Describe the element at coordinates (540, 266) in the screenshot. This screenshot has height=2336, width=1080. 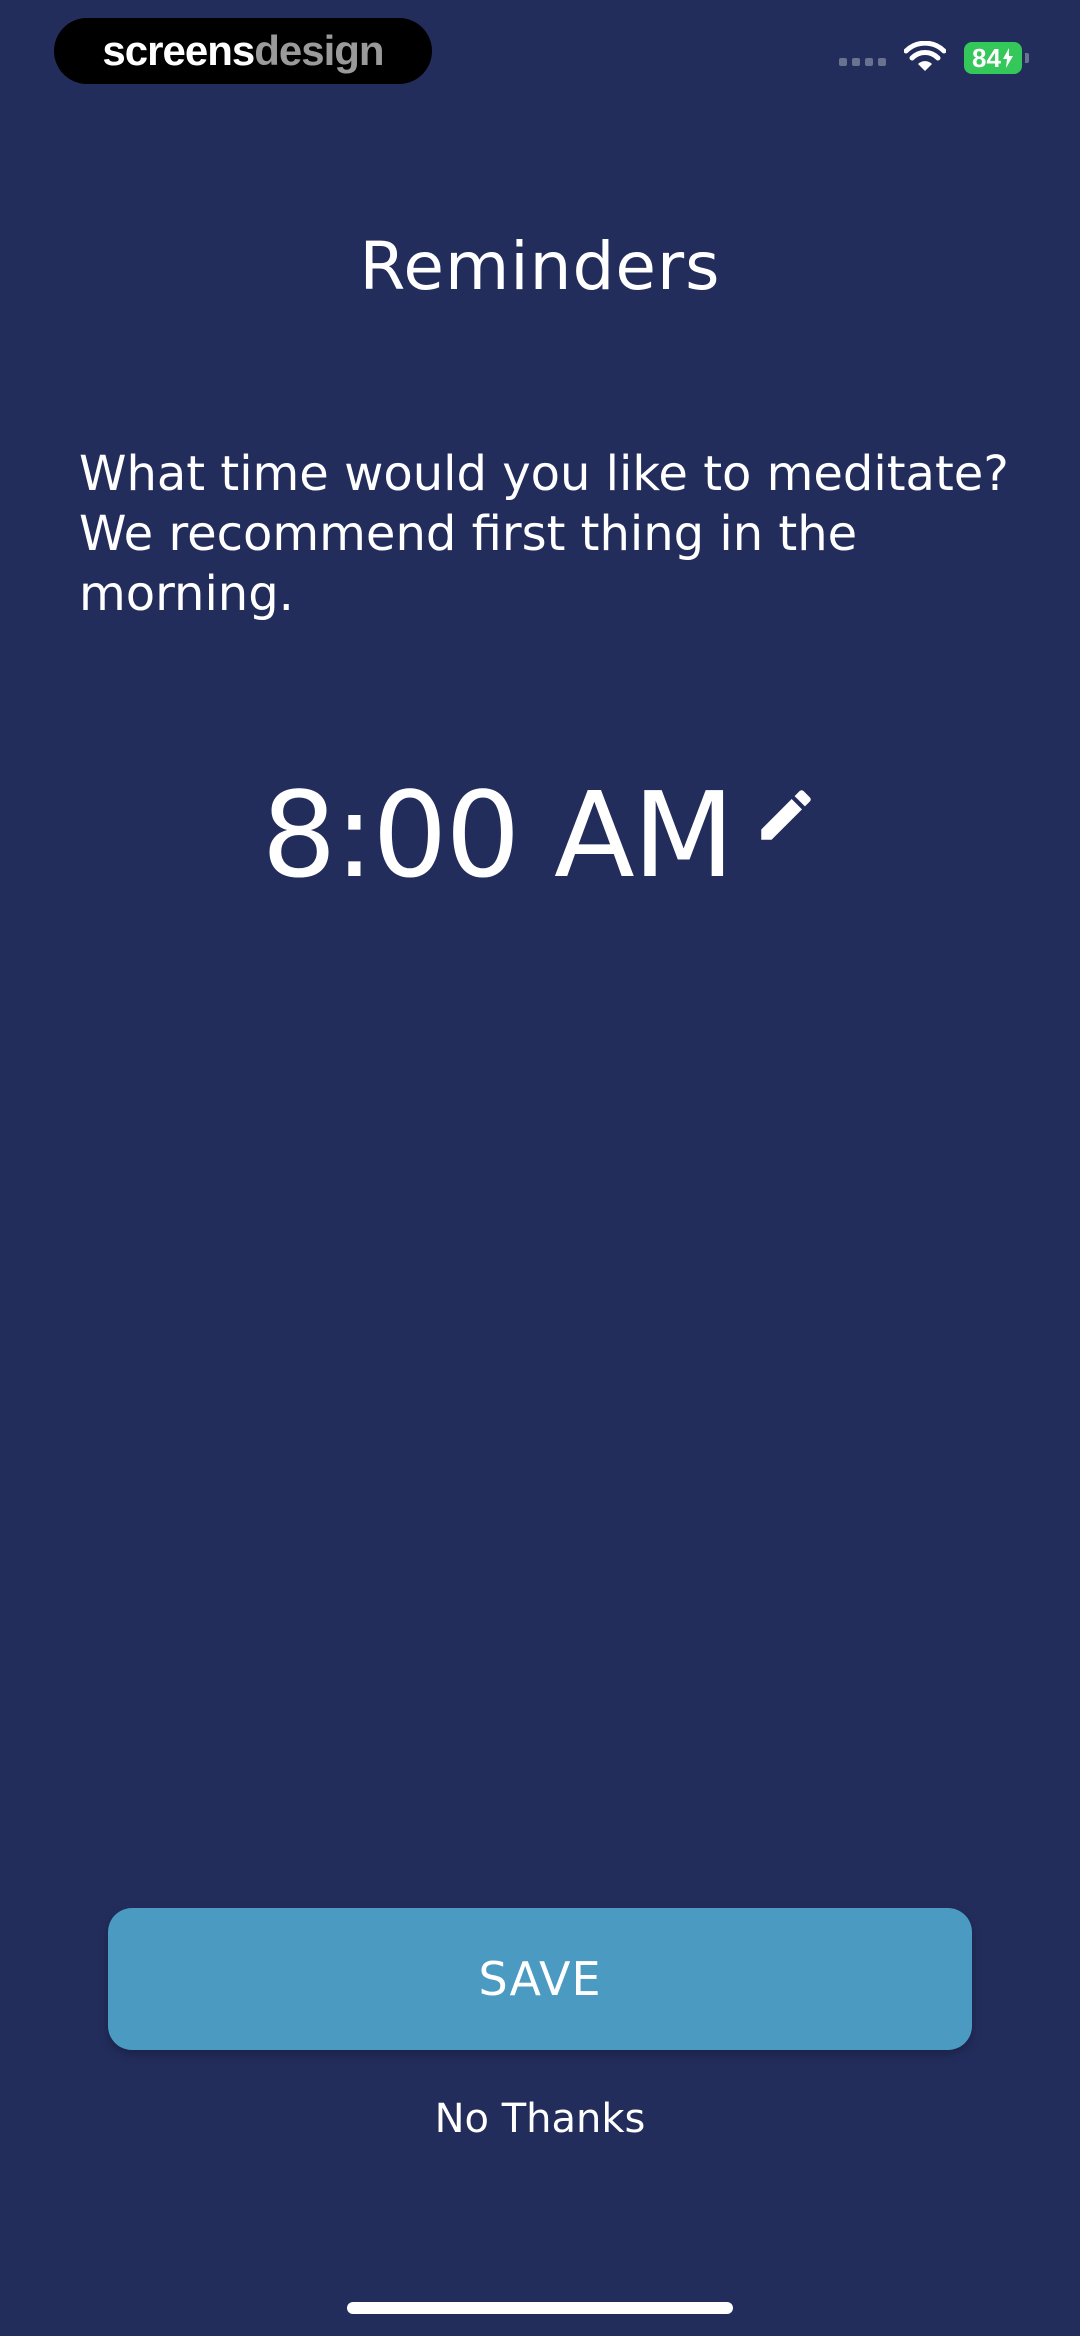
I see `page-title: Reminders` at that location.